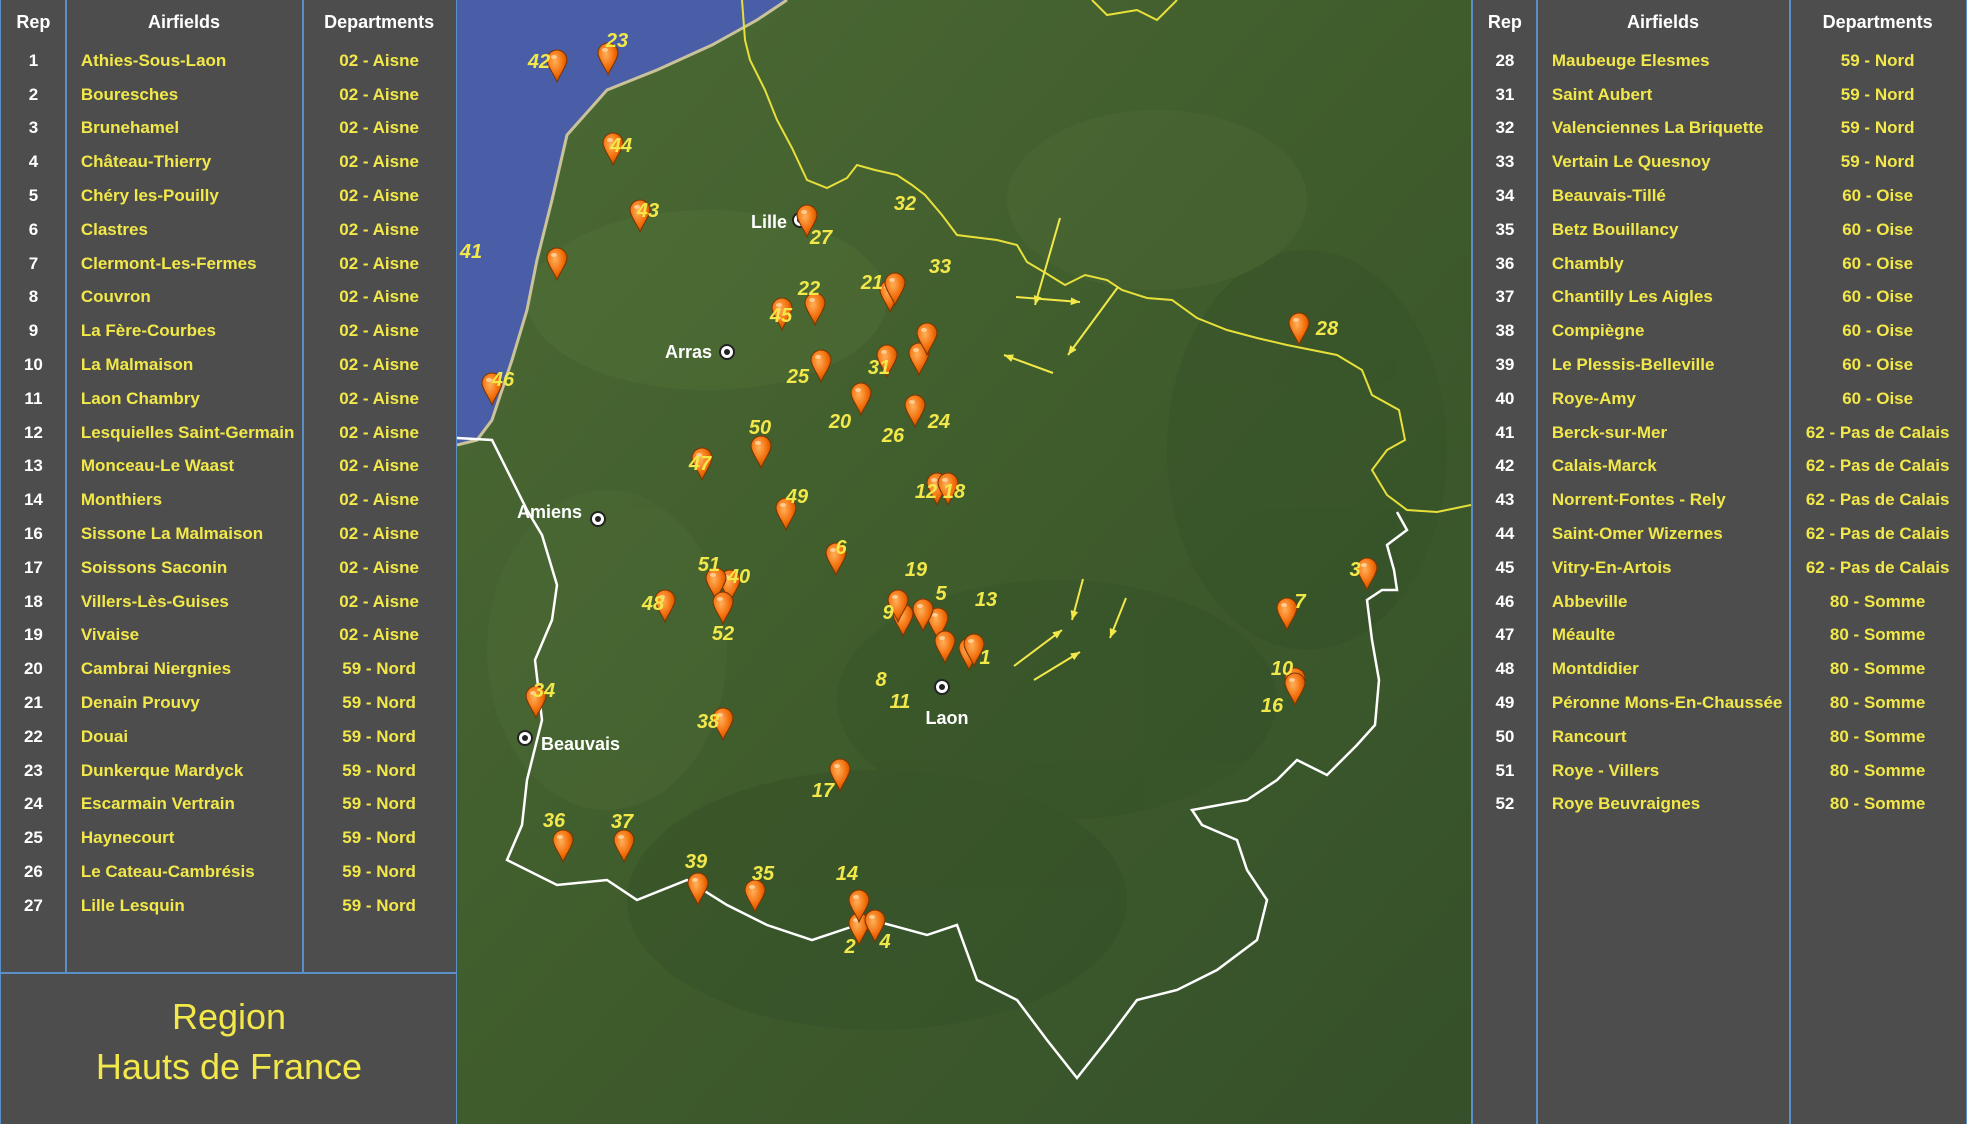 This screenshot has height=1124, width=1967. I want to click on table-row: 13 Monceau-Le Waast 02 - Aisne, so click(228, 467).